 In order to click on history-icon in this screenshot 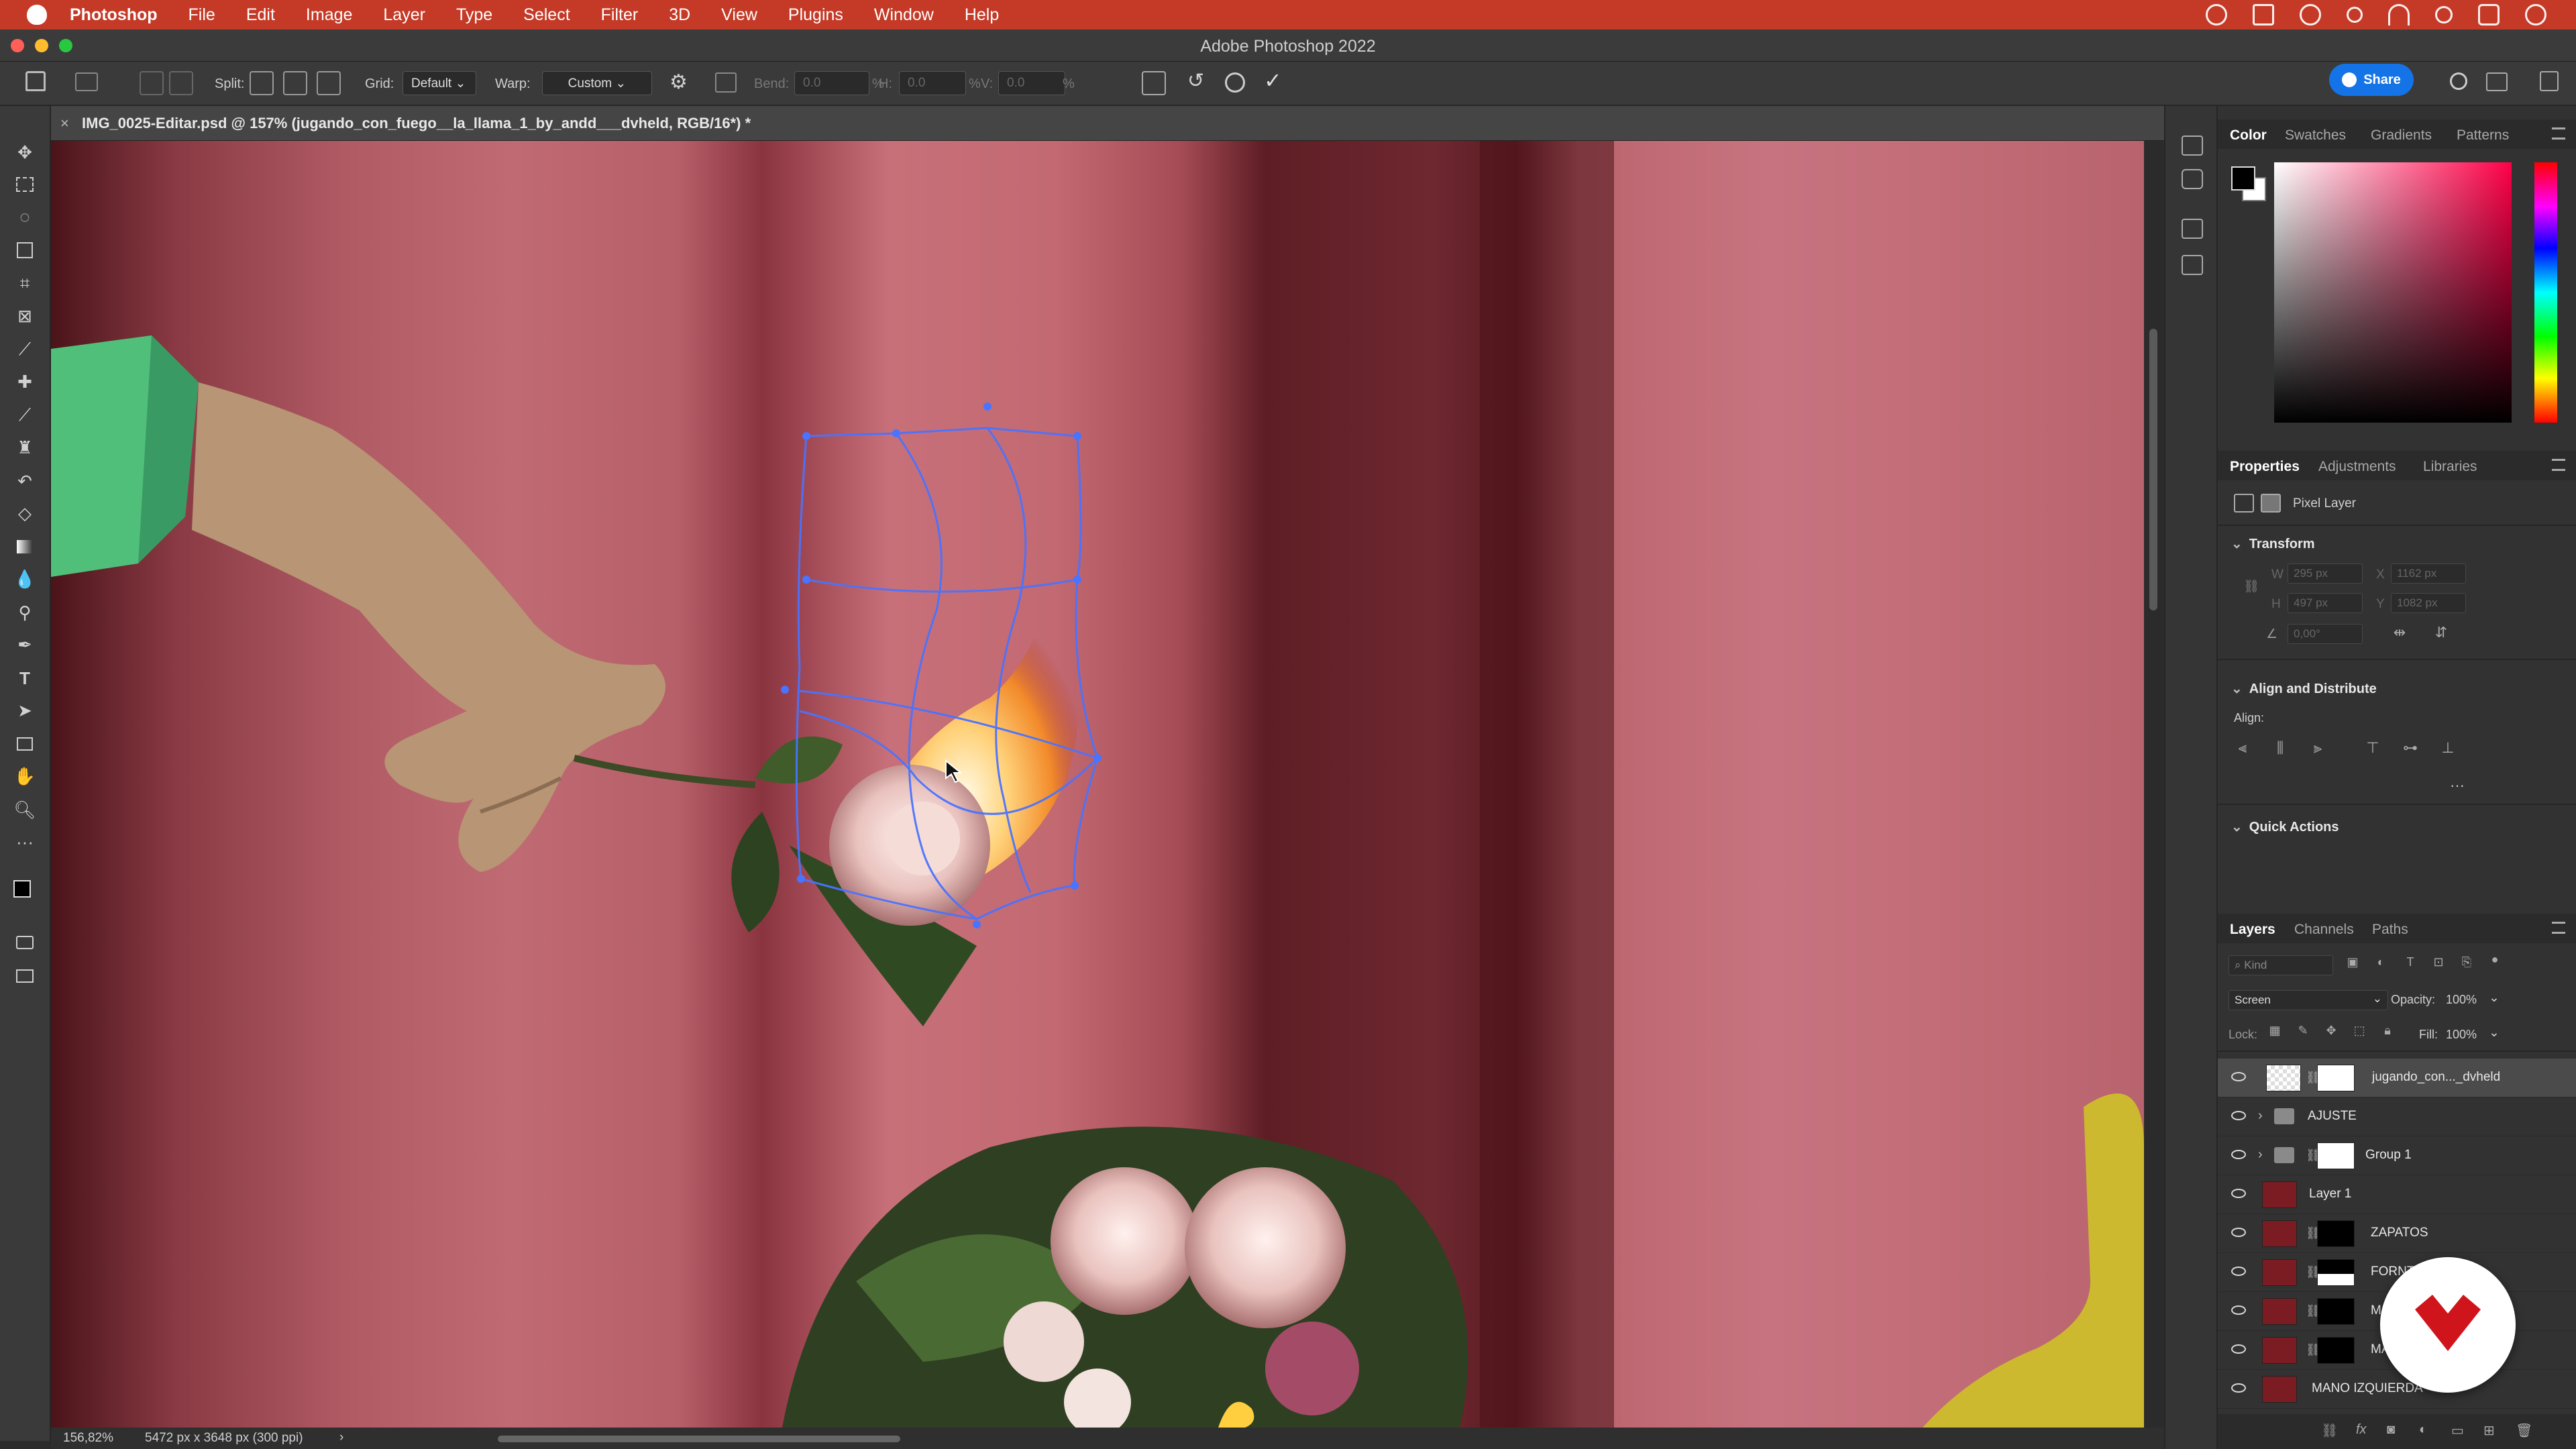, I will do `click(2192, 146)`.